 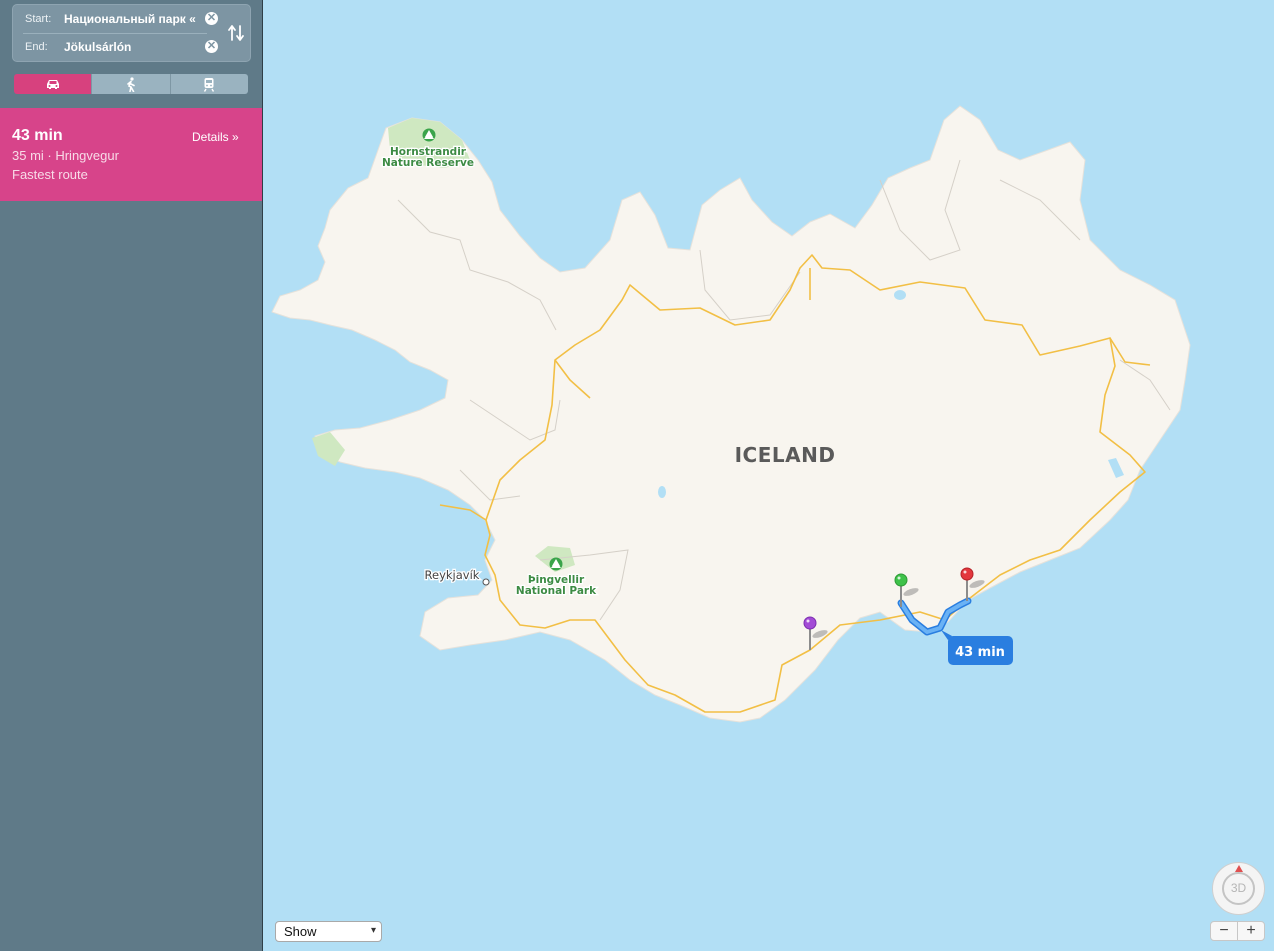 What do you see at coordinates (556, 591) in the screenshot?
I see `thingvellir-label-line2: National Park` at bounding box center [556, 591].